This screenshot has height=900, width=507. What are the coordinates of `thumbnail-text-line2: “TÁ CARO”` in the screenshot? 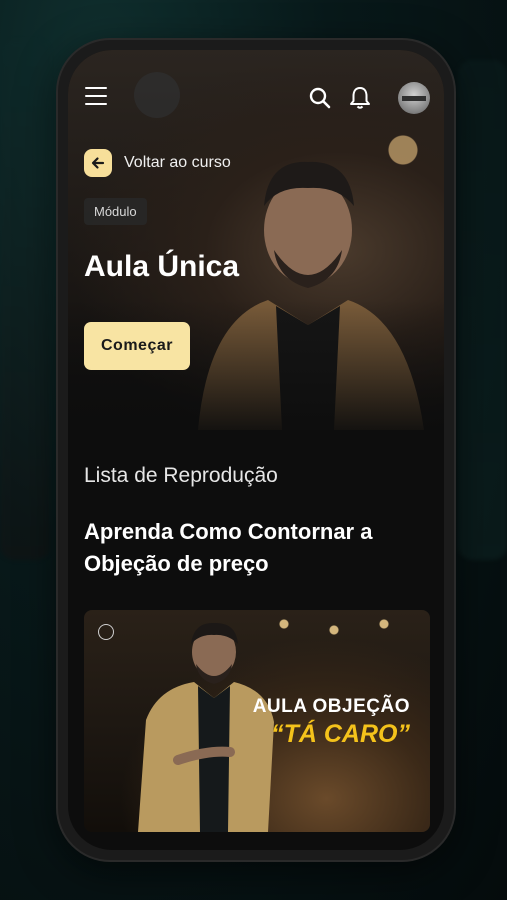 It's located at (340, 734).